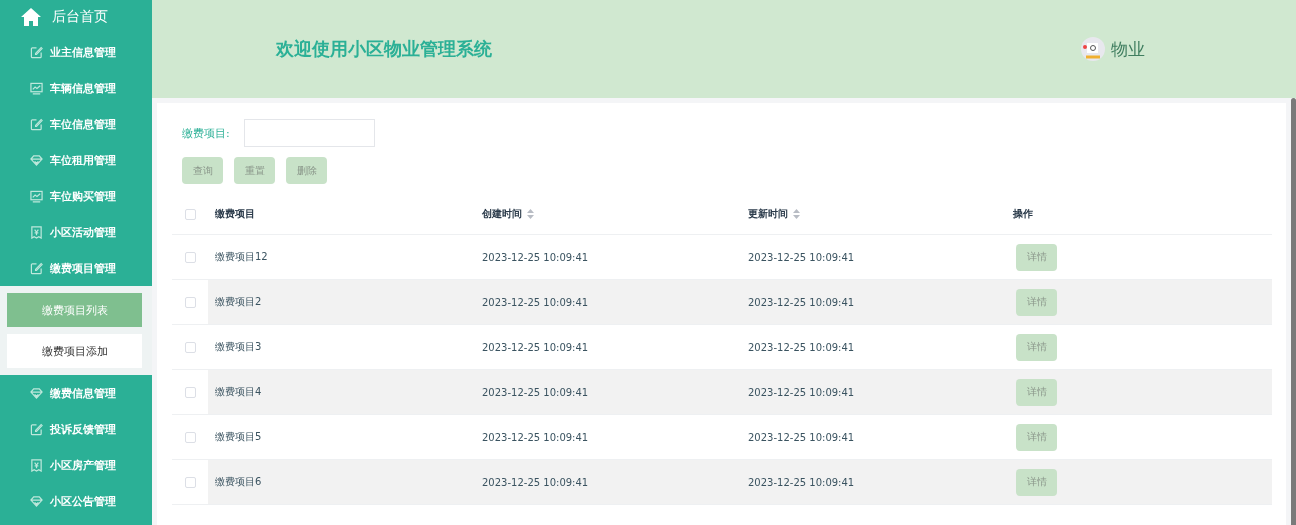 Image resolution: width=1296 pixels, height=525 pixels. I want to click on table-cell: 缴费项目2, so click(238, 302).